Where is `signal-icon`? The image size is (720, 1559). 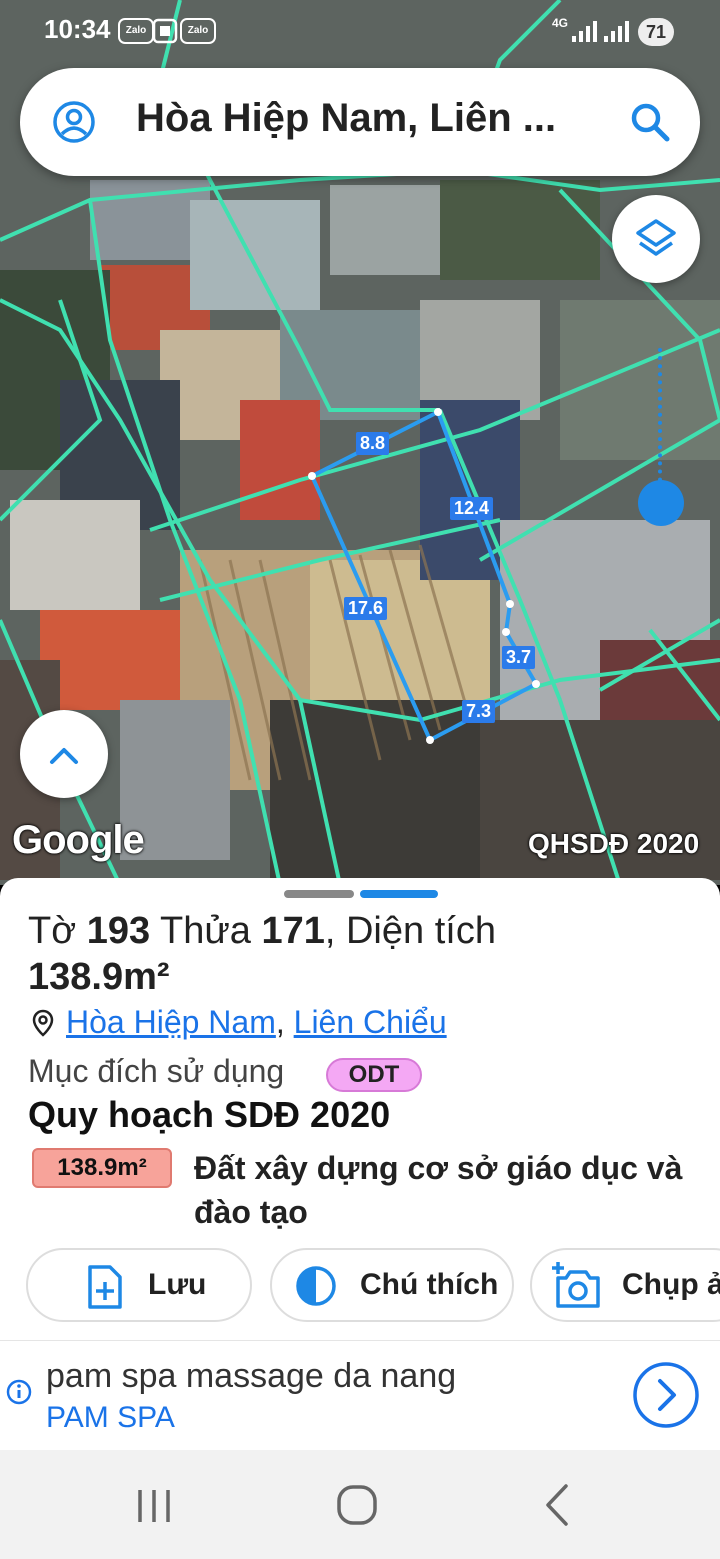
signal-icon is located at coordinates (600, 33).